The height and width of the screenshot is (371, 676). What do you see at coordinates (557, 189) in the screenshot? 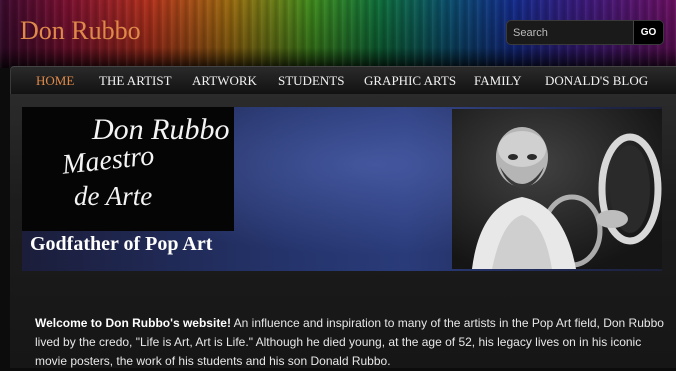
I see `portrait-photo-icon` at bounding box center [557, 189].